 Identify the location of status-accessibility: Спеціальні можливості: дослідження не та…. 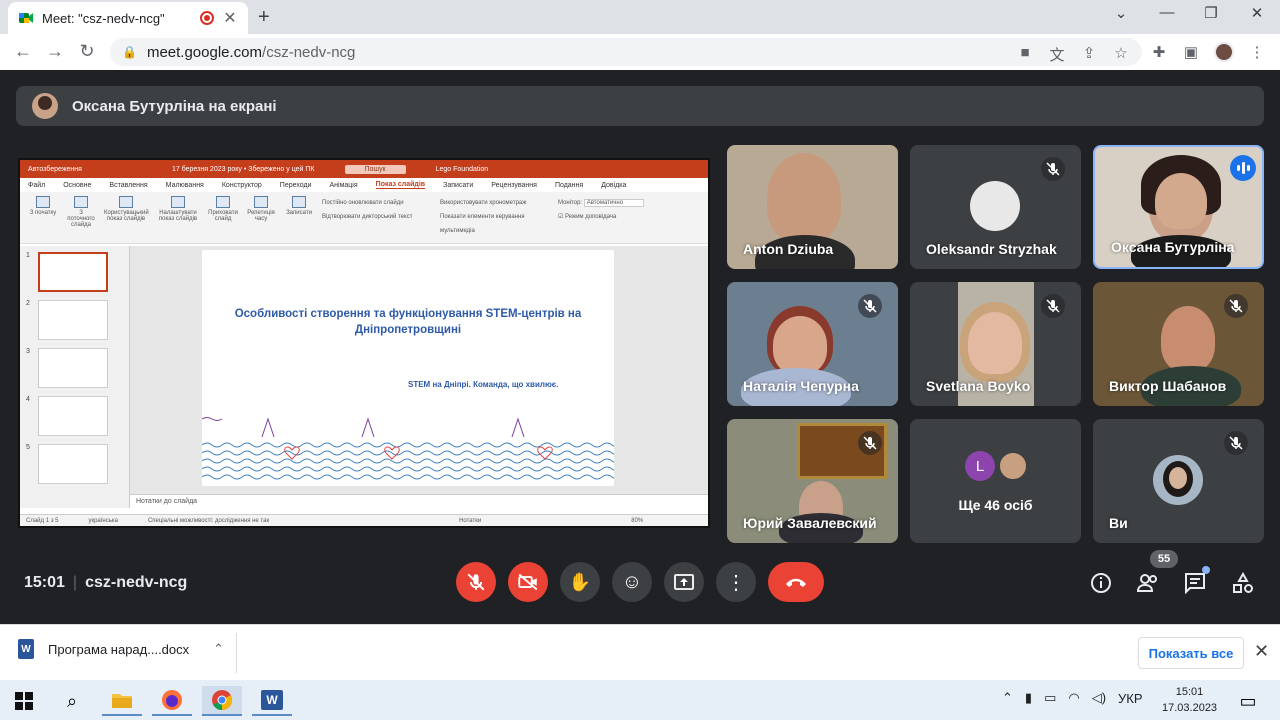
(208, 521).